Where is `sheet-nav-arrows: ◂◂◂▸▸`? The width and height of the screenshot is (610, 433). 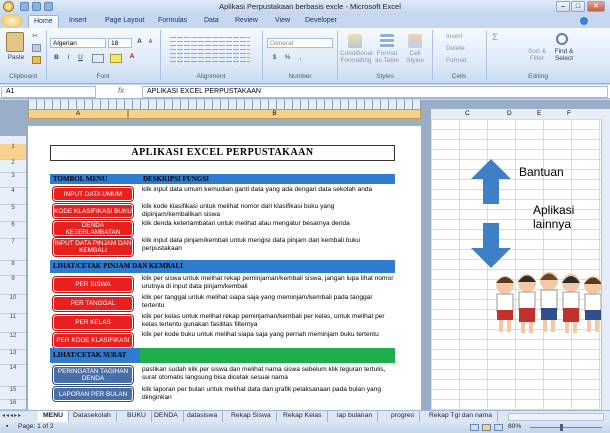 sheet-nav-arrows: ◂◂◂▸▸ is located at coordinates (19, 417).